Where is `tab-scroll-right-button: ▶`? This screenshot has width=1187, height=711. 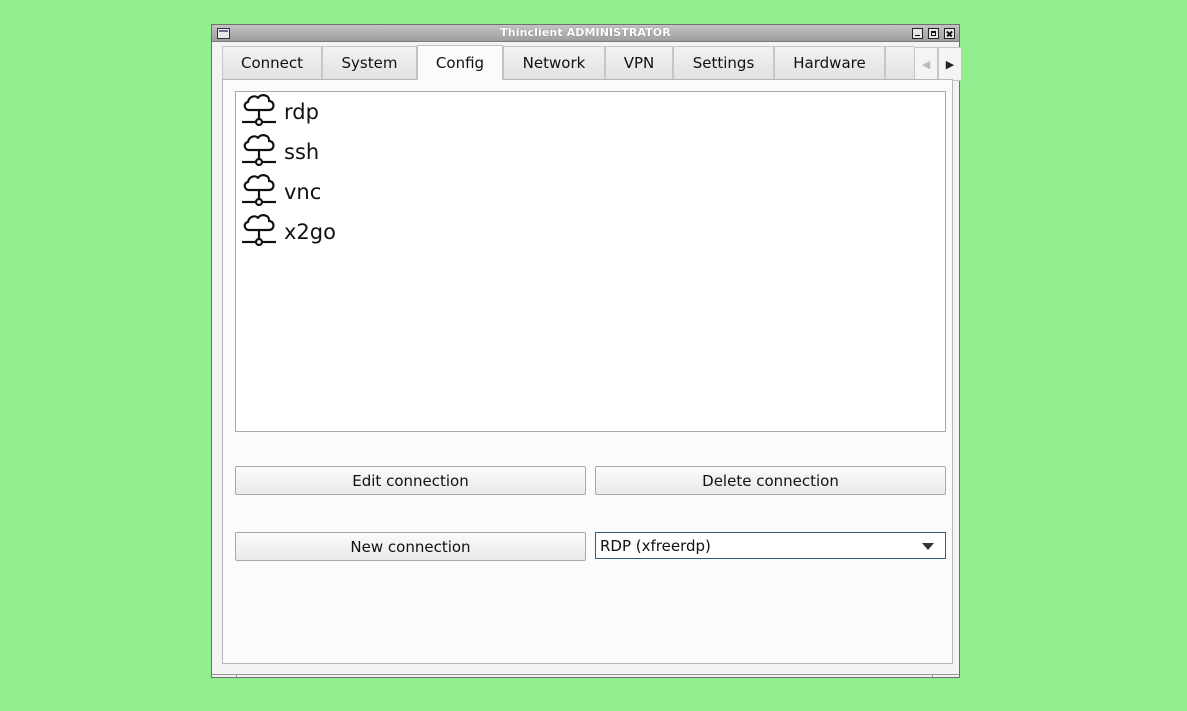 tab-scroll-right-button: ▶ is located at coordinates (950, 64).